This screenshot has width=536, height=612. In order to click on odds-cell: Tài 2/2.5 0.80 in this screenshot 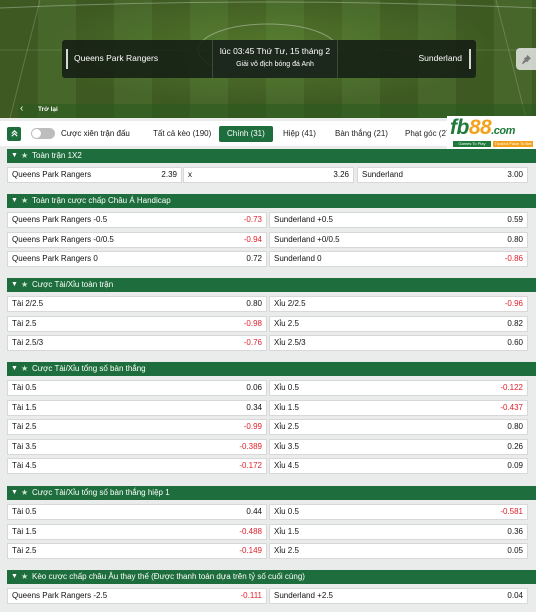, I will do `click(137, 304)`.